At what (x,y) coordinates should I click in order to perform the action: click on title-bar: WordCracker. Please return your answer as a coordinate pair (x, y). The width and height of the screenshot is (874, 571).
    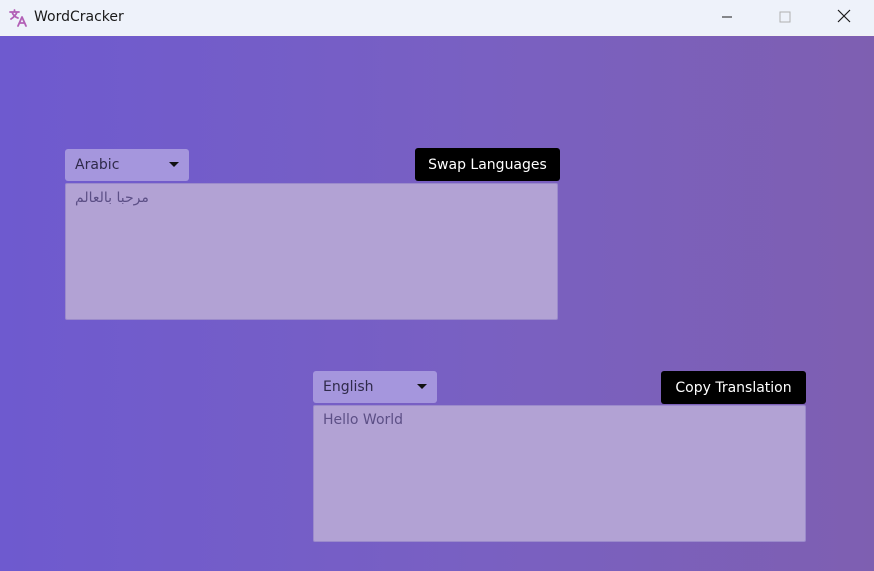
    Looking at the image, I should click on (437, 17).